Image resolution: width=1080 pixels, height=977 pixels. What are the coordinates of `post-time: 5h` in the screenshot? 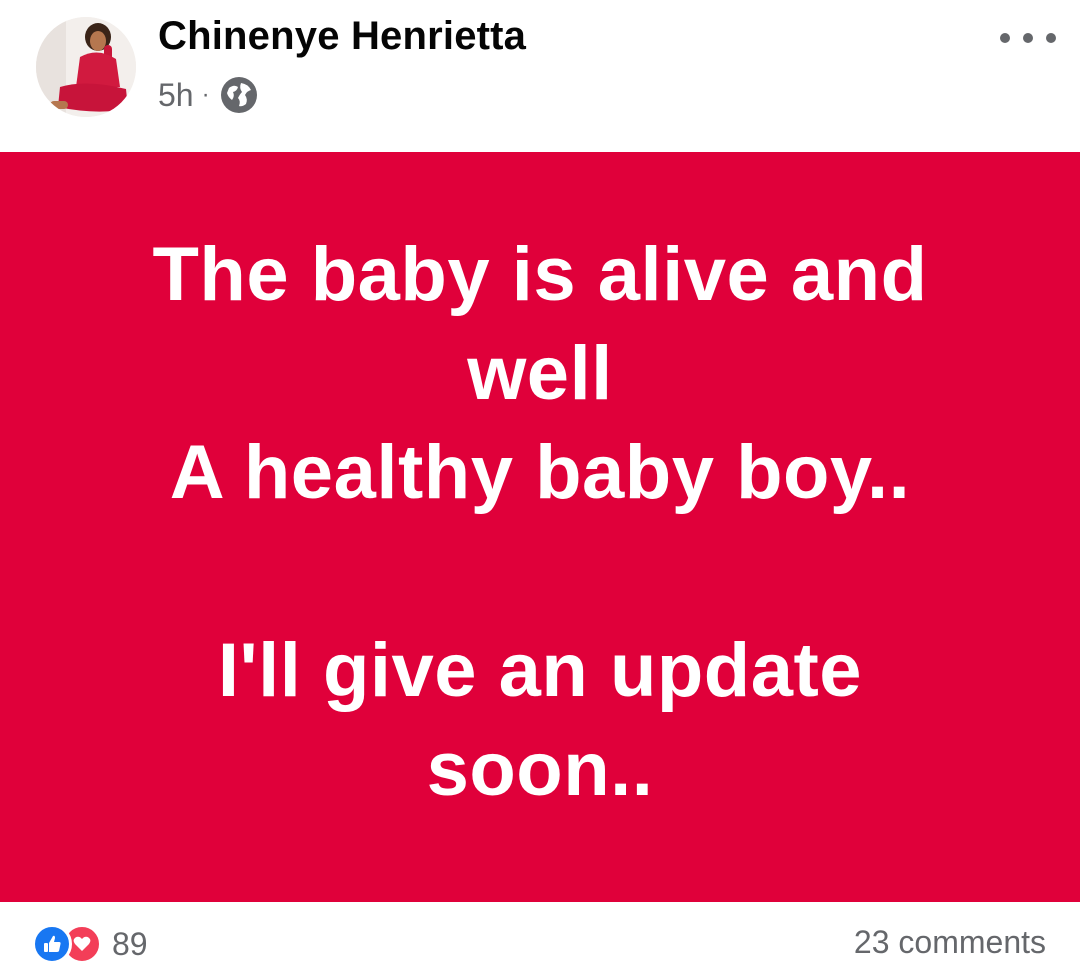 It's located at (176, 95).